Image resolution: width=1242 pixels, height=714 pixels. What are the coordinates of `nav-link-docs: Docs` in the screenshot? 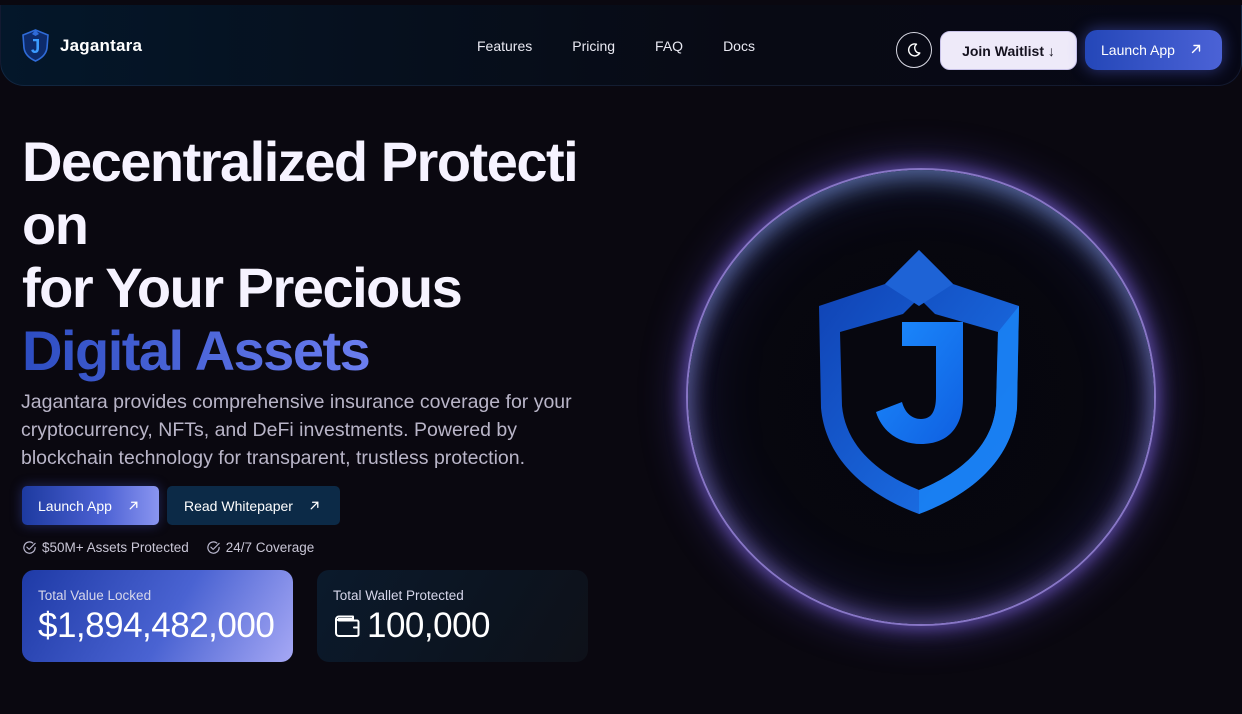 It's located at (739, 46).